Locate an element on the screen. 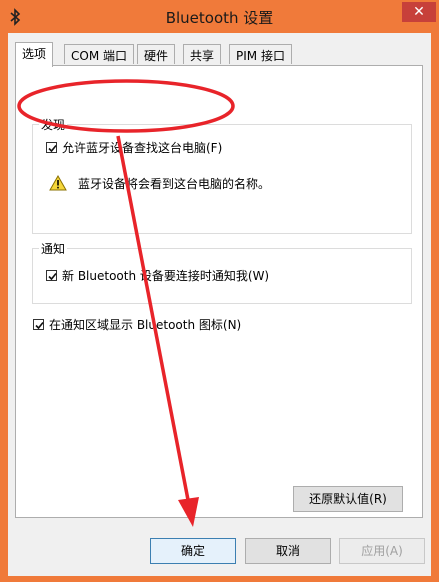 The image size is (439, 582). restore-defaults-button: 还原默认值(R) is located at coordinates (348, 499).